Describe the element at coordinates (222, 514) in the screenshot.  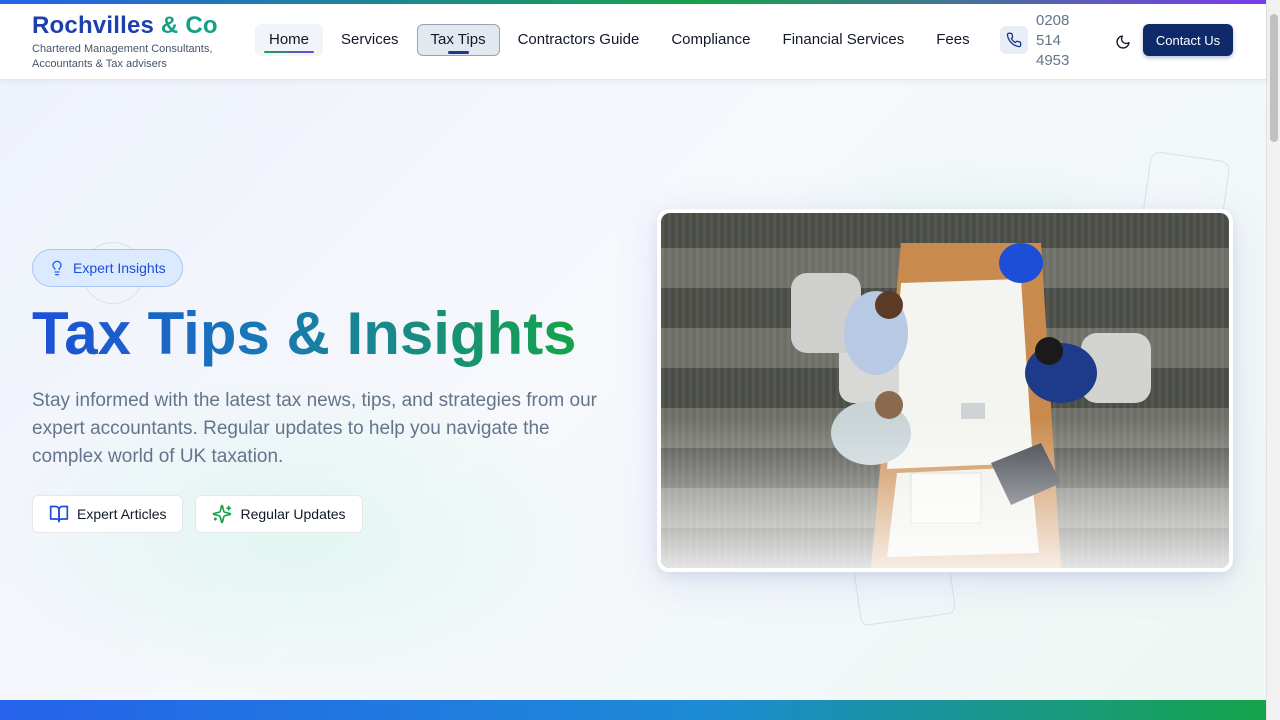
I see `sparkles-icon` at that location.